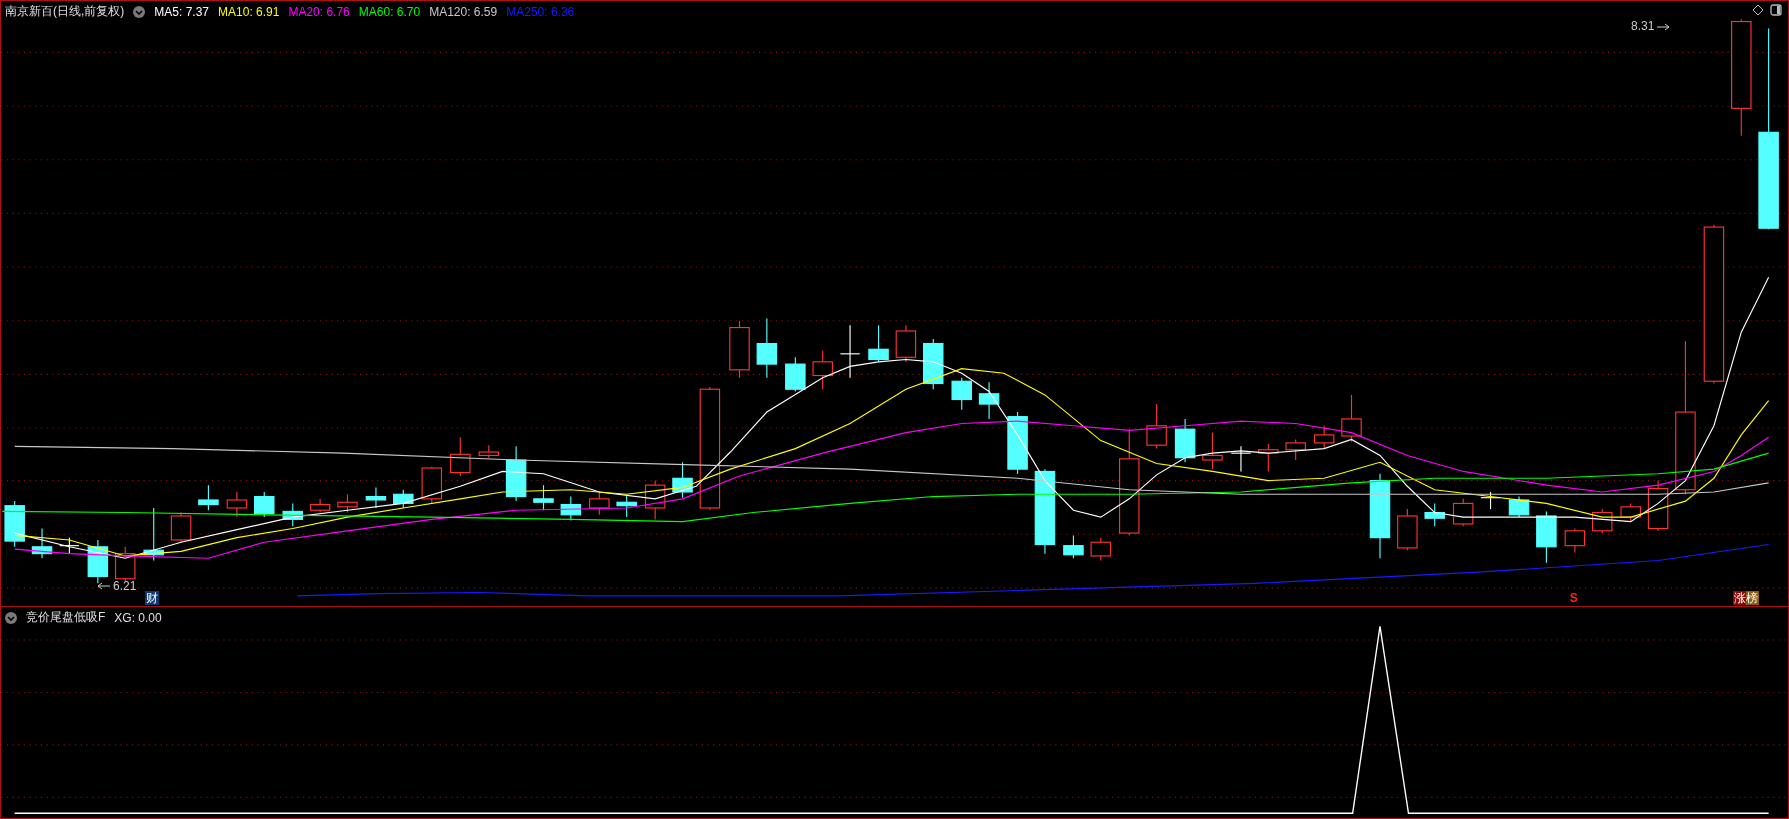  I want to click on diamond-icon, so click(1758, 10).